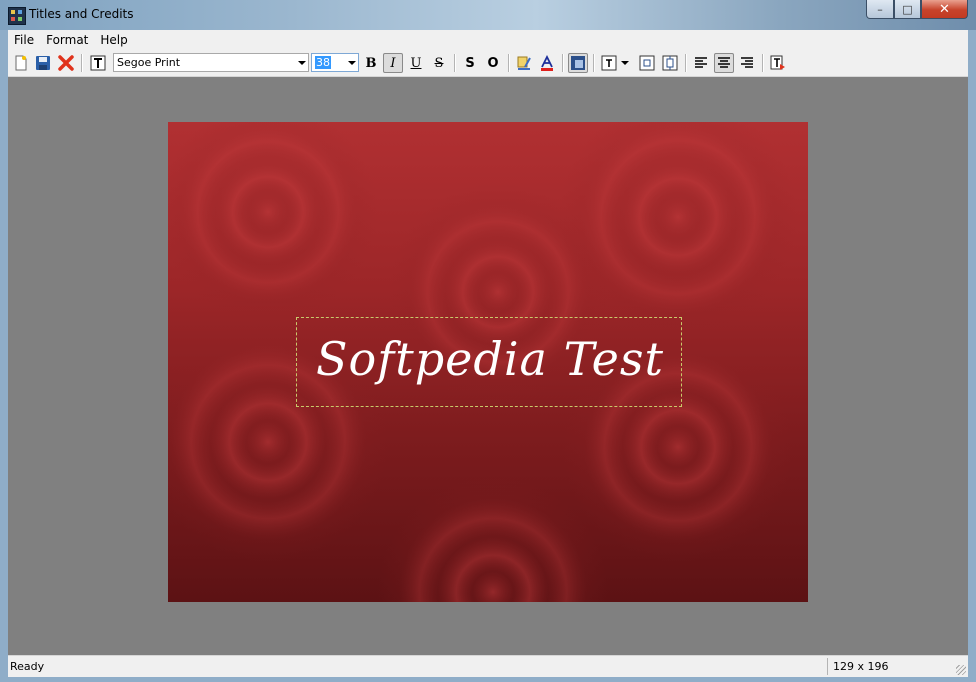 This screenshot has width=976, height=682. Describe the element at coordinates (81, 14) in the screenshot. I see `window-title: Titles and Credits` at that location.